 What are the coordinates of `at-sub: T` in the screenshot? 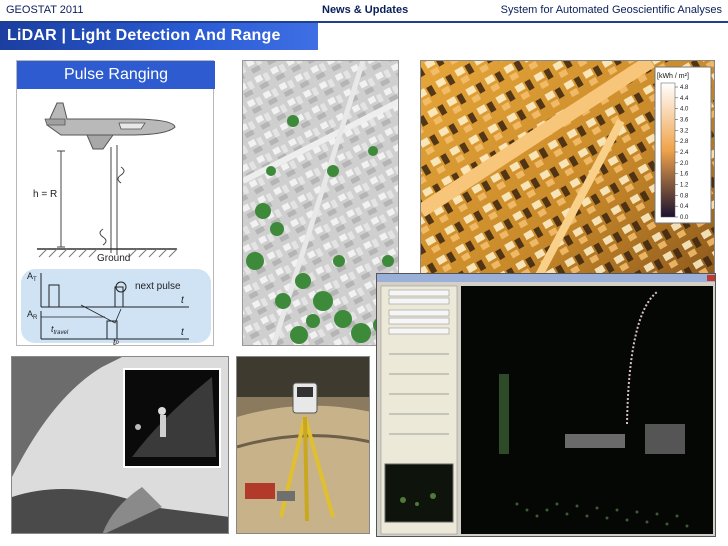 It's located at (35, 280).